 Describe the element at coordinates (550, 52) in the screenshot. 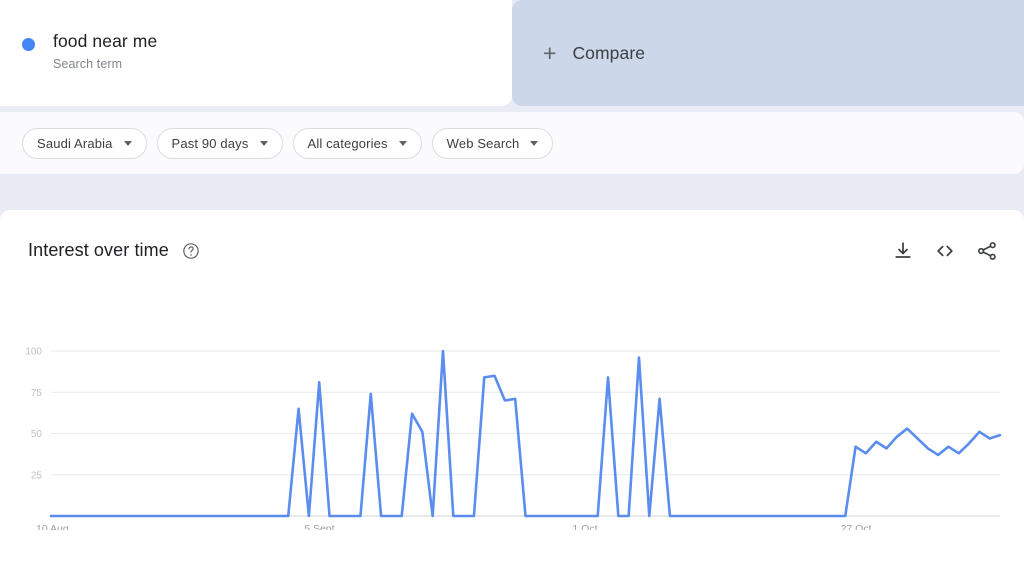

I see `plus-icon: +` at that location.